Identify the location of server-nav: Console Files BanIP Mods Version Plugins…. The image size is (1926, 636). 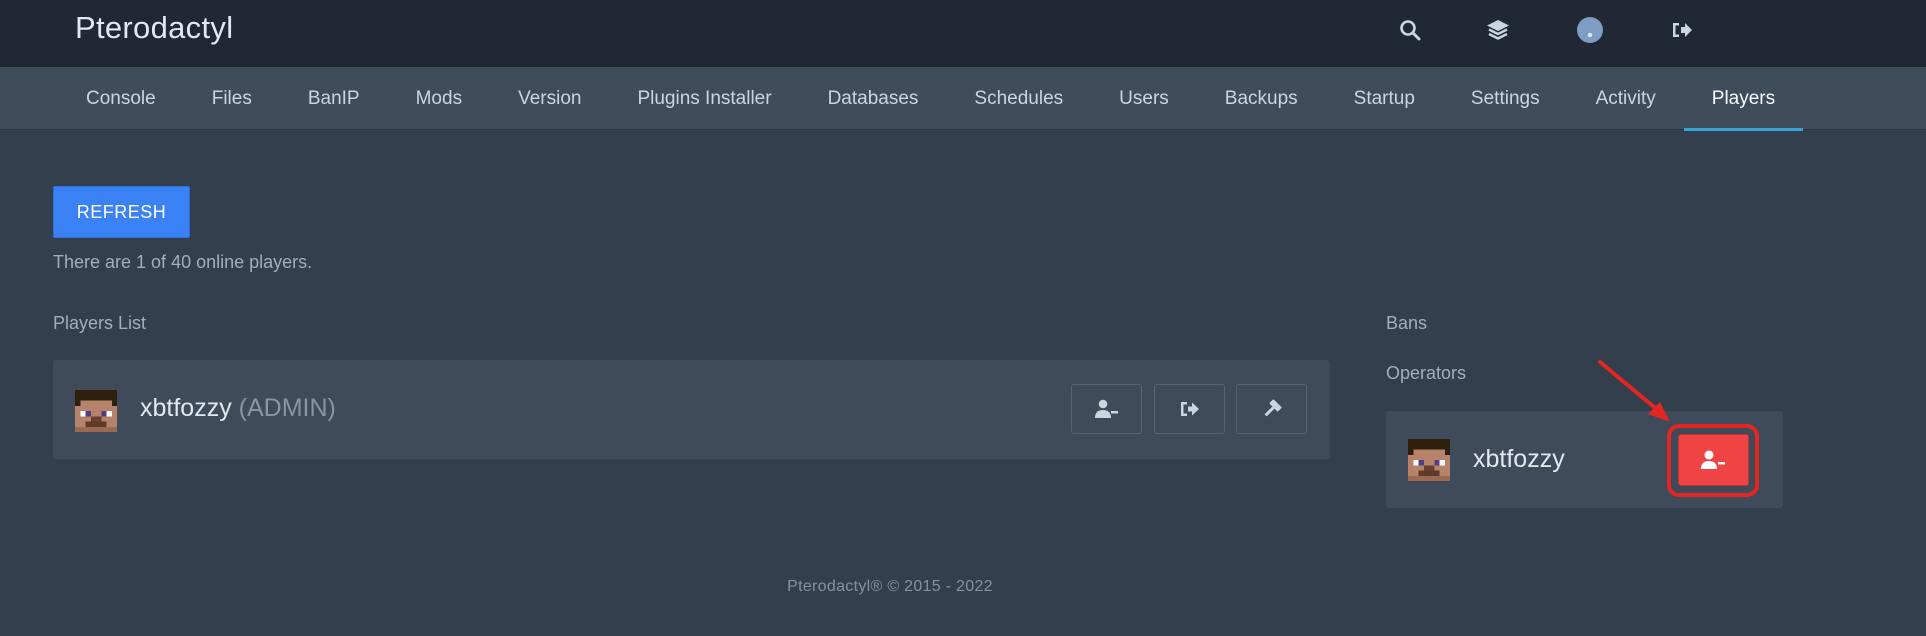
(963, 99).